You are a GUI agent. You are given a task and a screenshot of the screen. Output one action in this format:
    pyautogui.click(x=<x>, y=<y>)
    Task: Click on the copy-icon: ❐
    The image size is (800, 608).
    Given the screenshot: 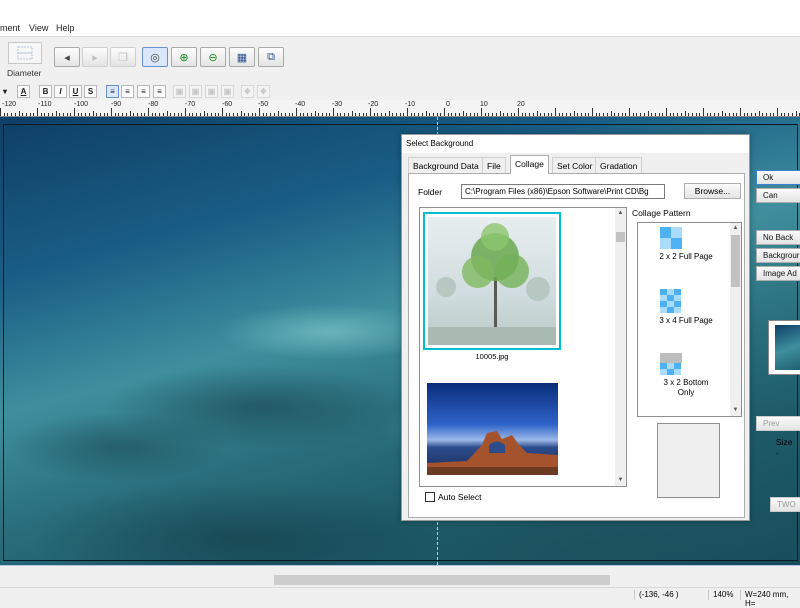 What is the action you would take?
    pyautogui.click(x=123, y=57)
    